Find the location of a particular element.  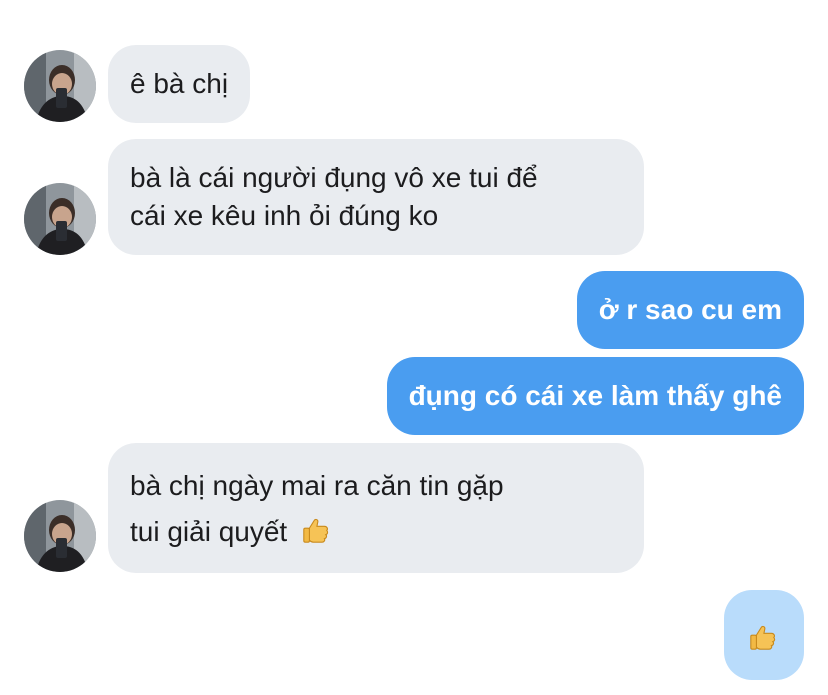

message-text: cái xe kêu inh ỏi đúng ko is located at coordinates (284, 215).